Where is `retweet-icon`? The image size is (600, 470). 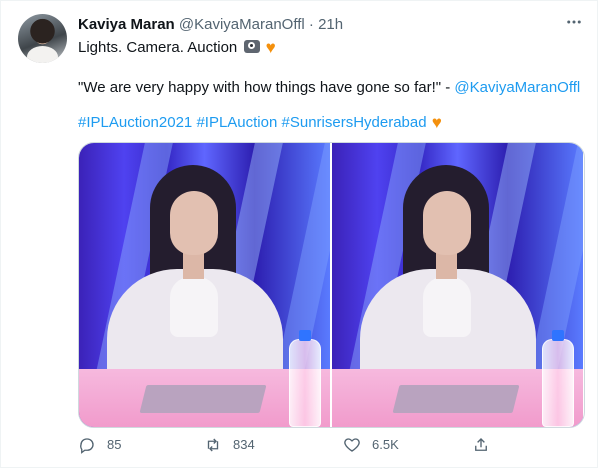
retweet-icon is located at coordinates (213, 445).